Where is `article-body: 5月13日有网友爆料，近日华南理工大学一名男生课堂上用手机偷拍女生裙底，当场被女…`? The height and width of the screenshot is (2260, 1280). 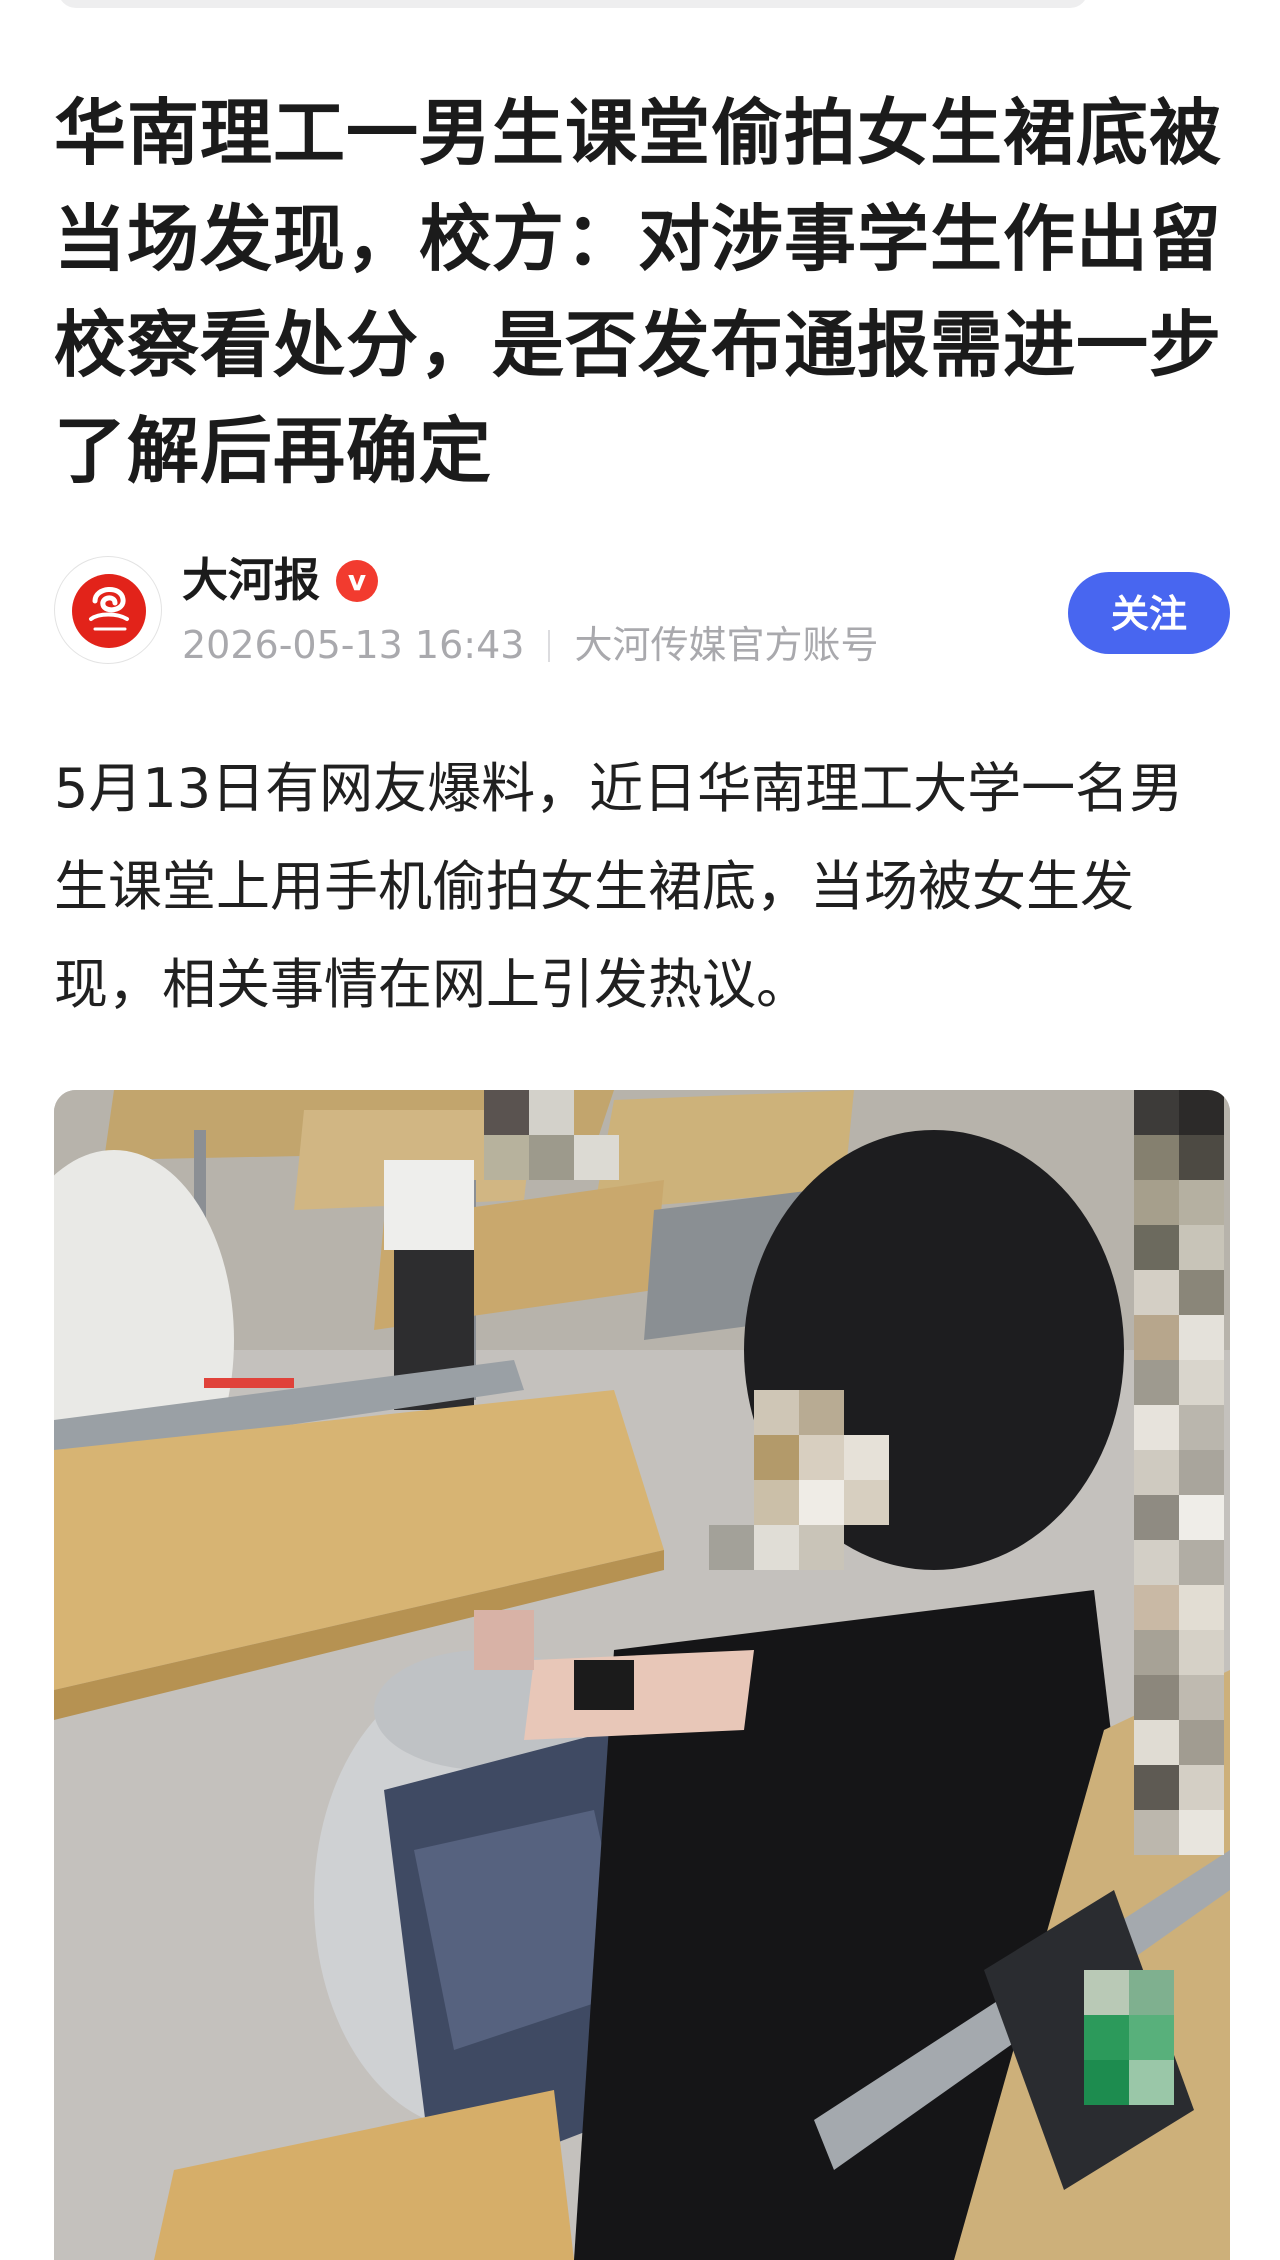
article-body: 5月13日有网友爆料，近日华南理工大学一名男生课堂上用手机偷拍女生裙底，当场被女… is located at coordinates (619, 886).